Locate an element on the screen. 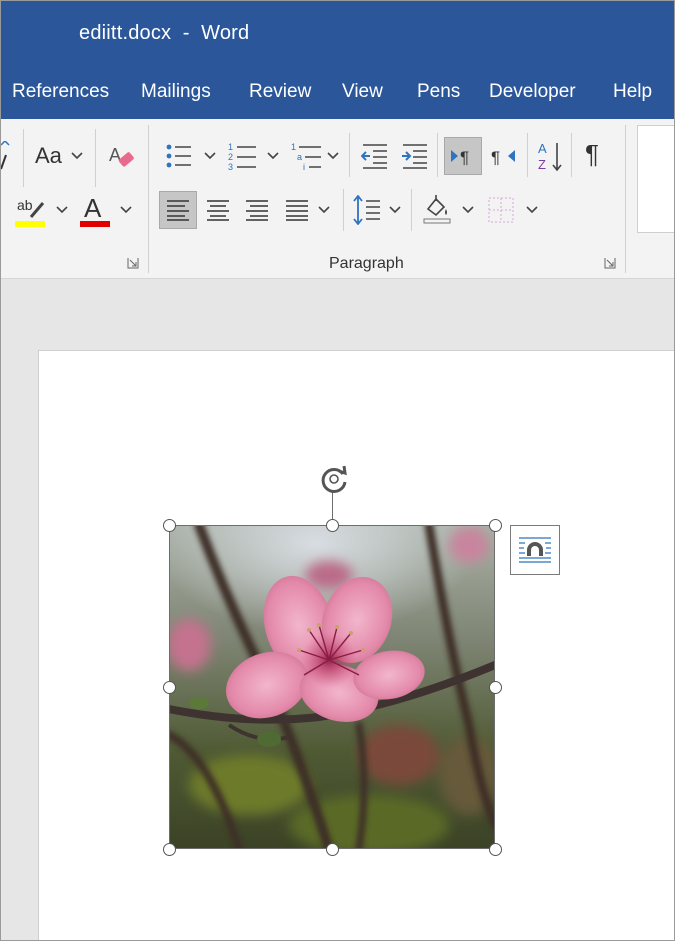  clear-formatting-icon: A is located at coordinates (121, 157).